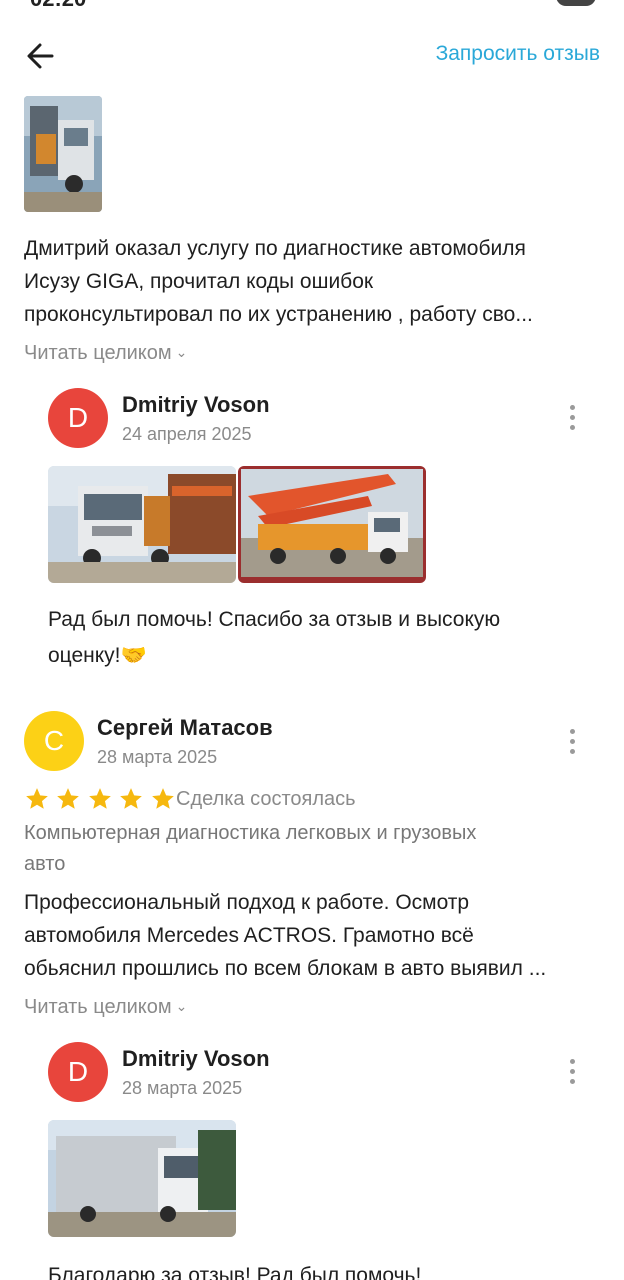 Image resolution: width=624 pixels, height=1280 pixels. Describe the element at coordinates (235, 1272) in the screenshot. I see `reply-text-line: Благодарю за отзыв! Рад был помочь!` at that location.